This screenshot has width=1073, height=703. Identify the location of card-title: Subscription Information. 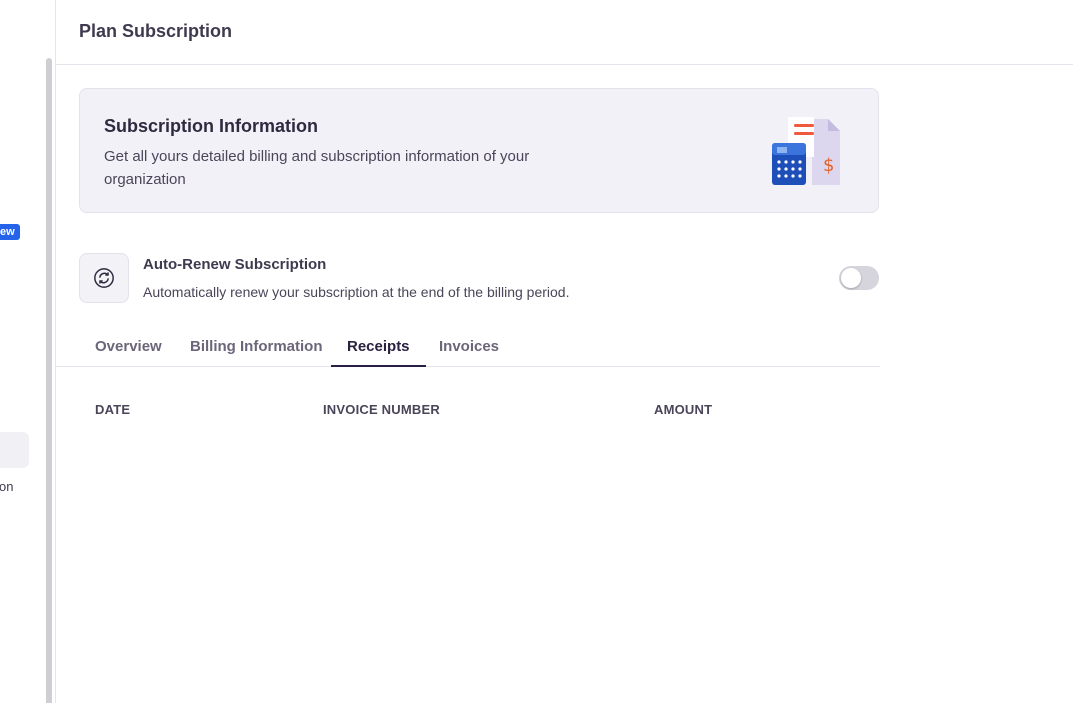
(211, 126).